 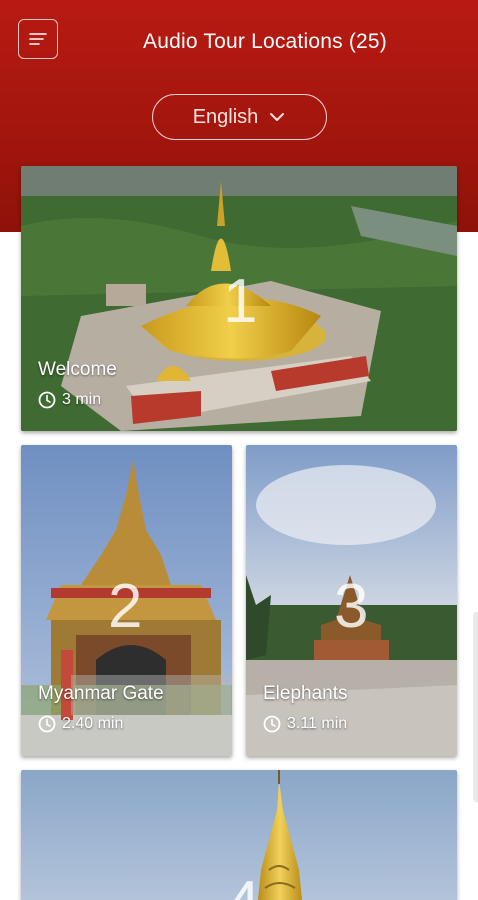 I want to click on language-label: English, so click(x=225, y=116).